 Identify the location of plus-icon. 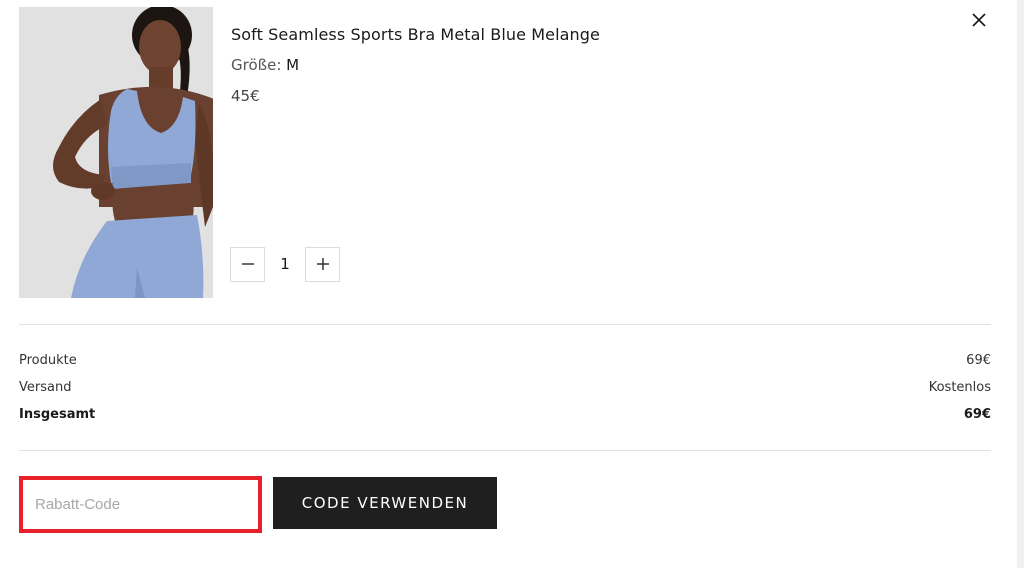
(322, 264).